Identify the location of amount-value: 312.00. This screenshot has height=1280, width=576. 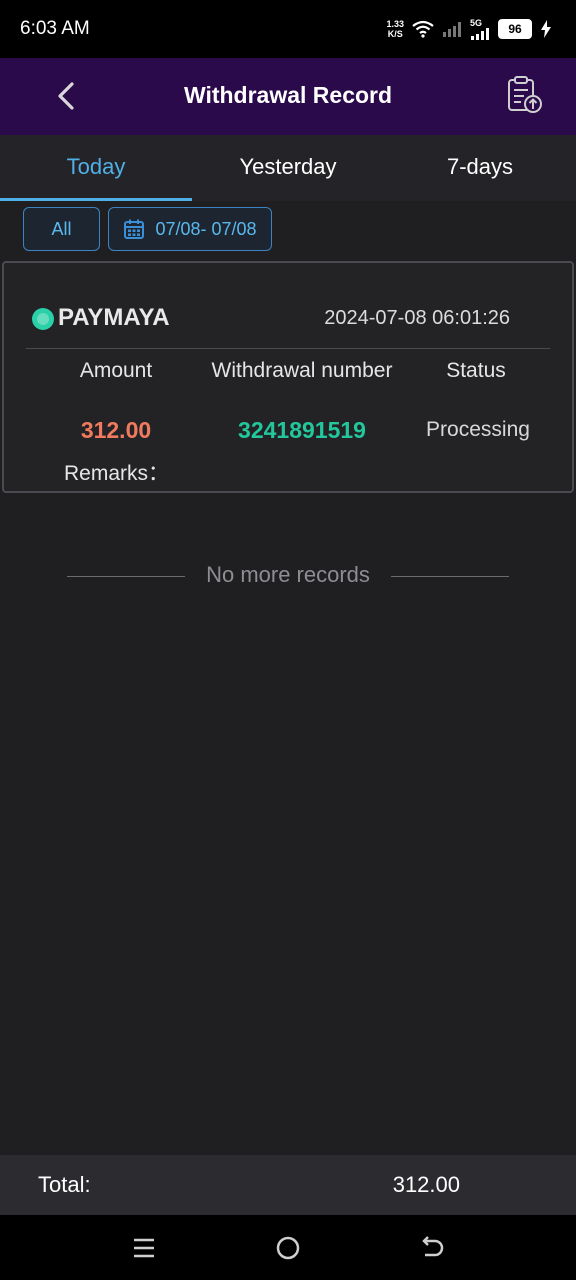
(116, 430).